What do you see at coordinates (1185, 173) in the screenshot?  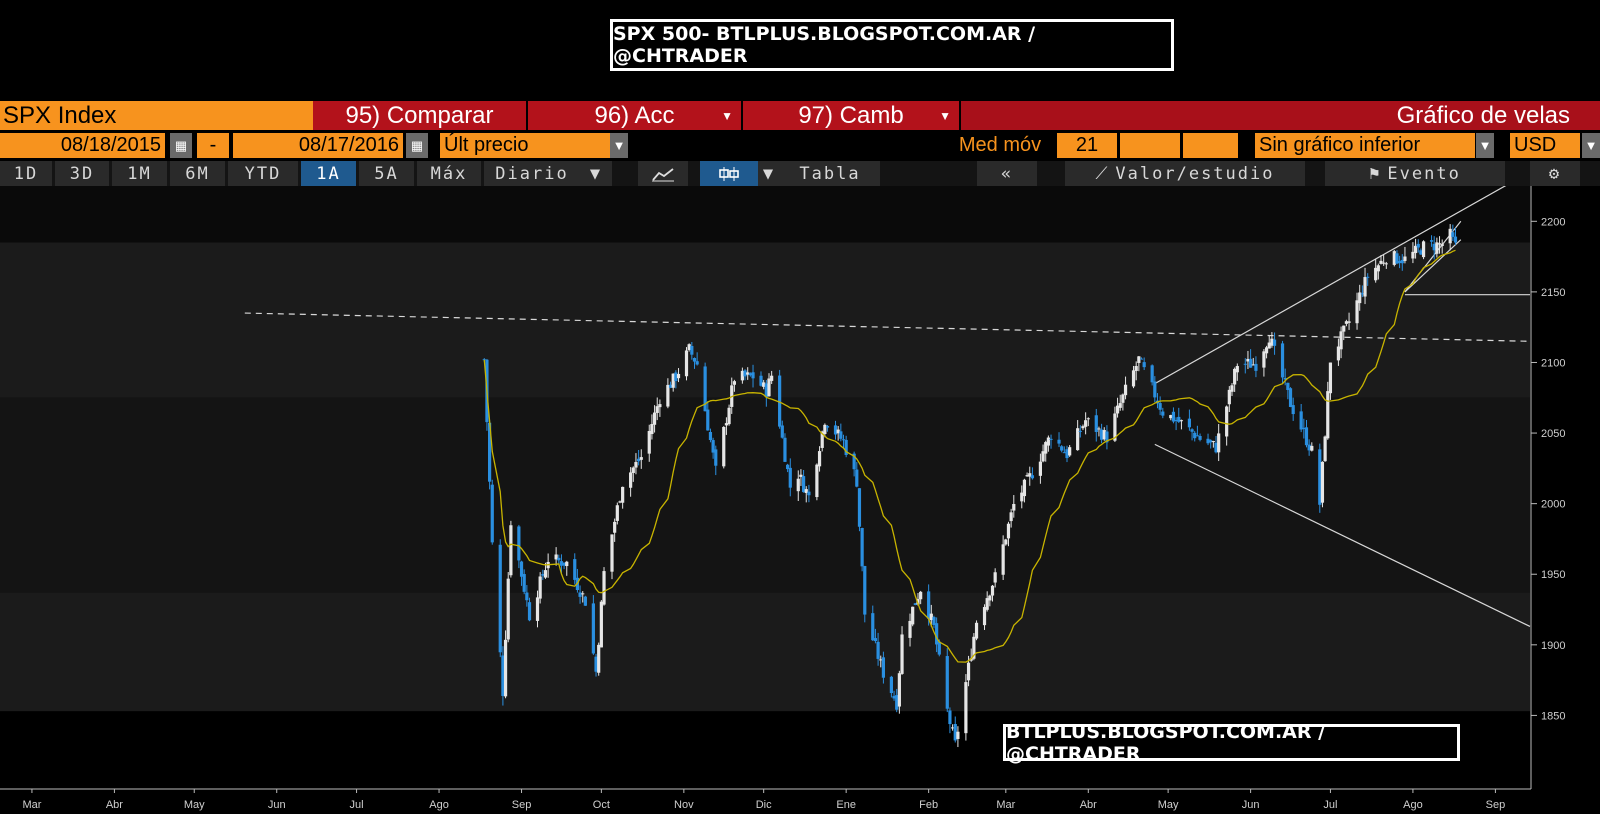 I see `value-study-button: ⟋ Valor/estudio` at bounding box center [1185, 173].